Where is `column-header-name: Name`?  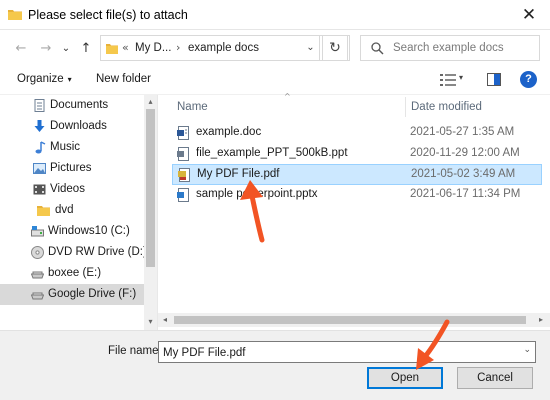
column-header-name: Name is located at coordinates (192, 107).